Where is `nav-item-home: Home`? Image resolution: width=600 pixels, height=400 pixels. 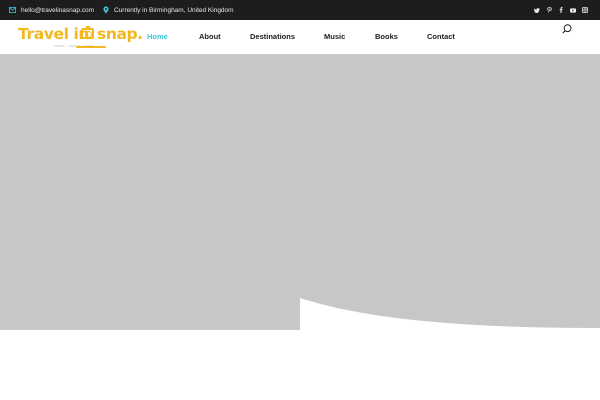 nav-item-home: Home is located at coordinates (157, 36).